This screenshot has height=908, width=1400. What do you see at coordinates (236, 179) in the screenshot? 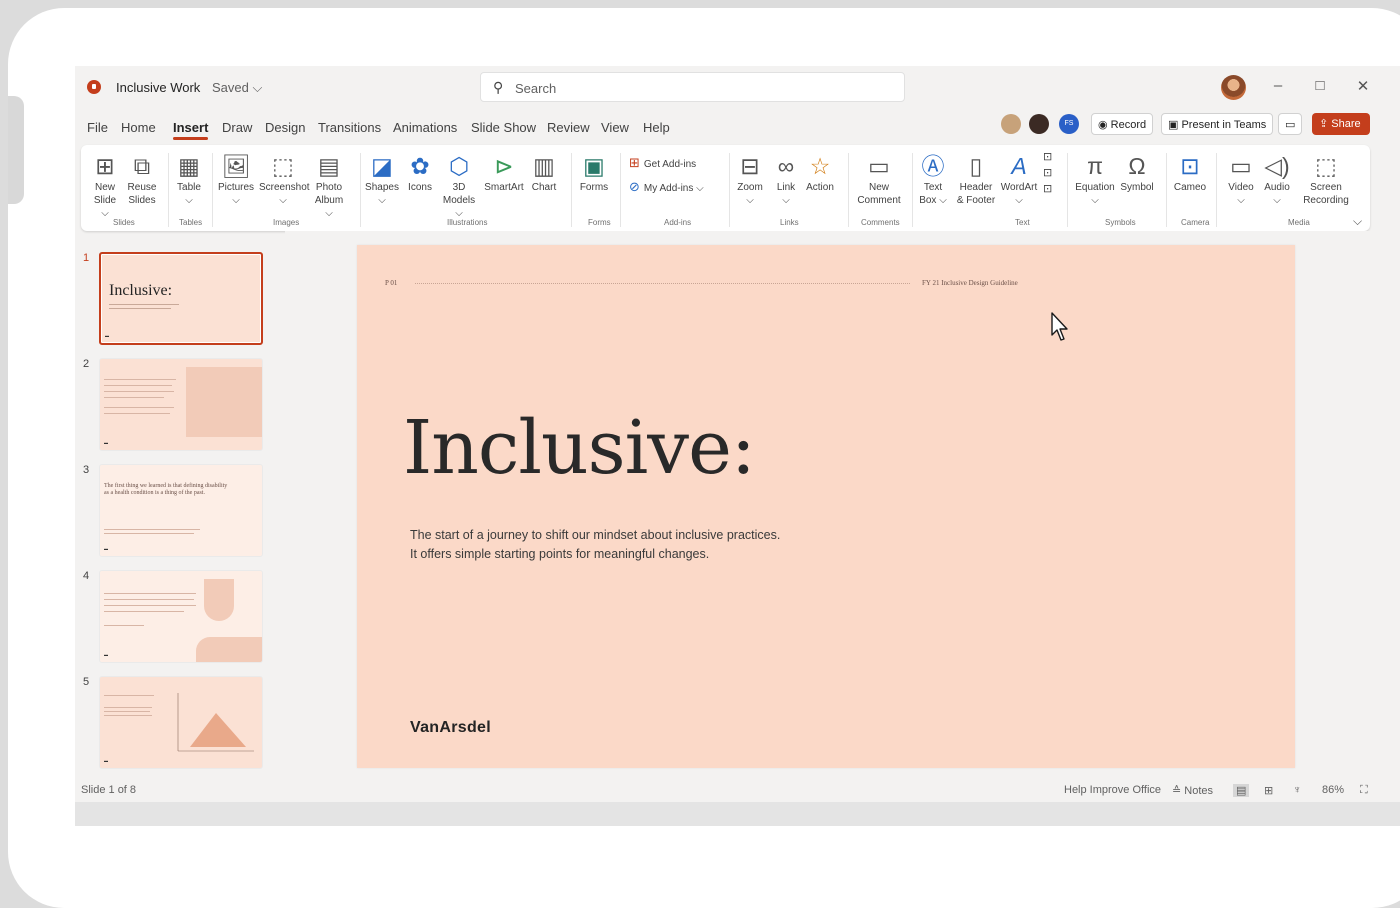
I see `pictures-button: 🖼 Pictures ⌵` at bounding box center [236, 179].